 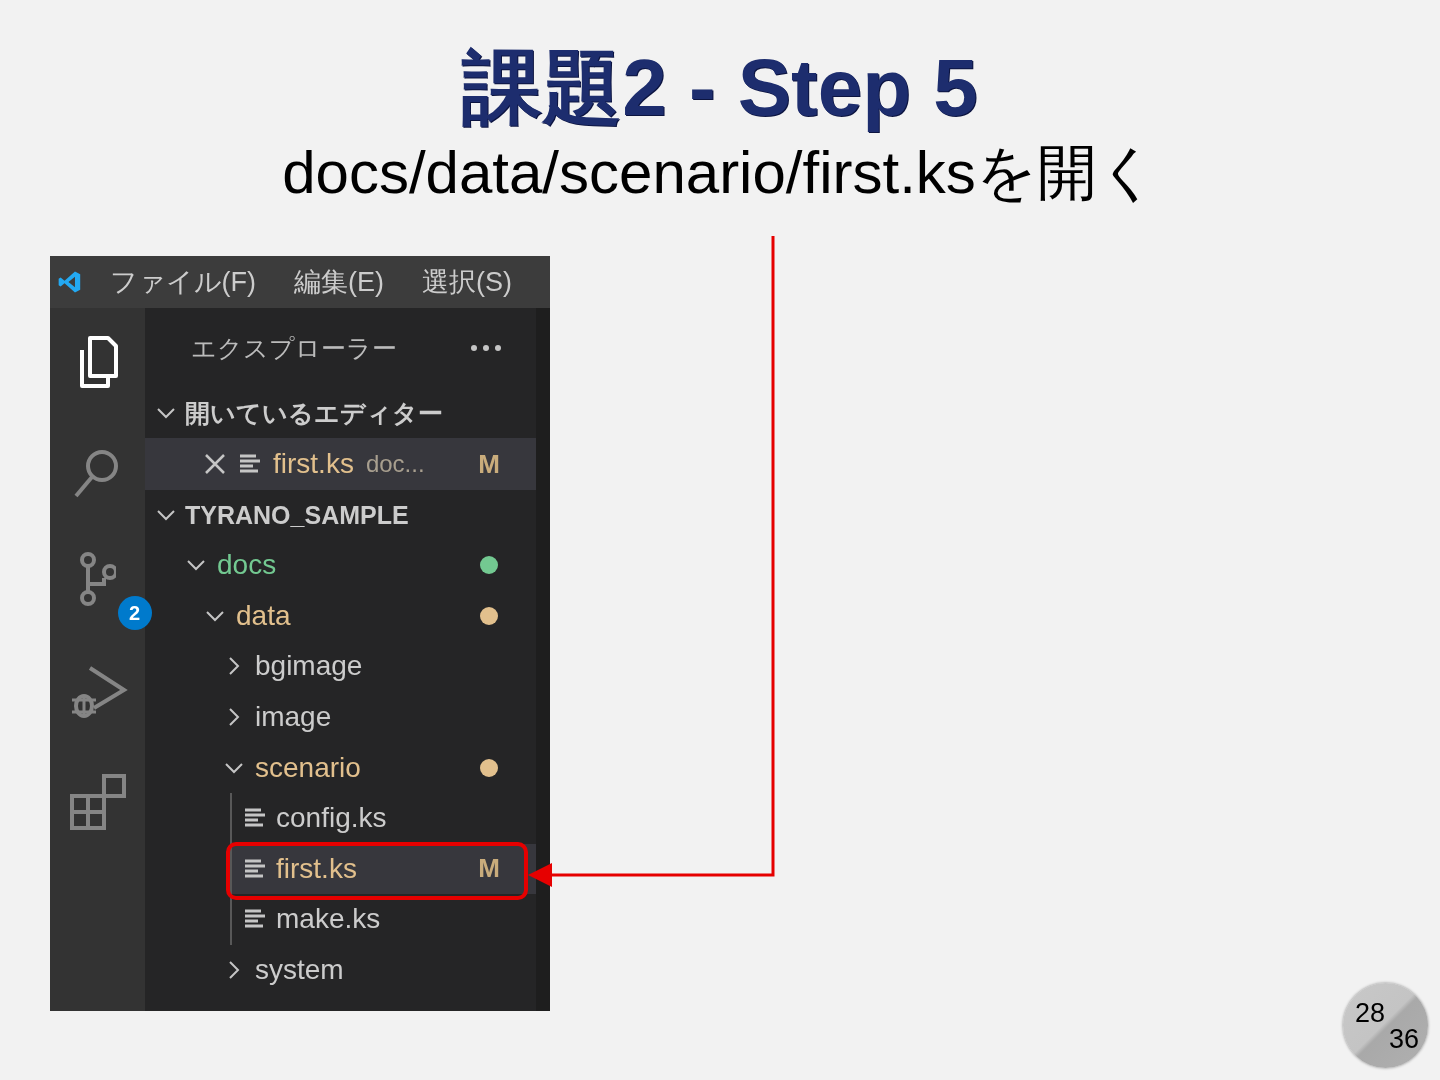 I want to click on folder-name: data, so click(x=263, y=615).